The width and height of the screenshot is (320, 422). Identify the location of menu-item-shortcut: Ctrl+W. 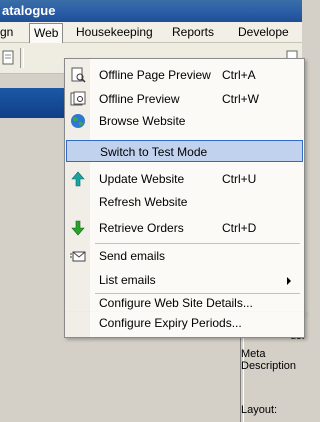
(240, 99).